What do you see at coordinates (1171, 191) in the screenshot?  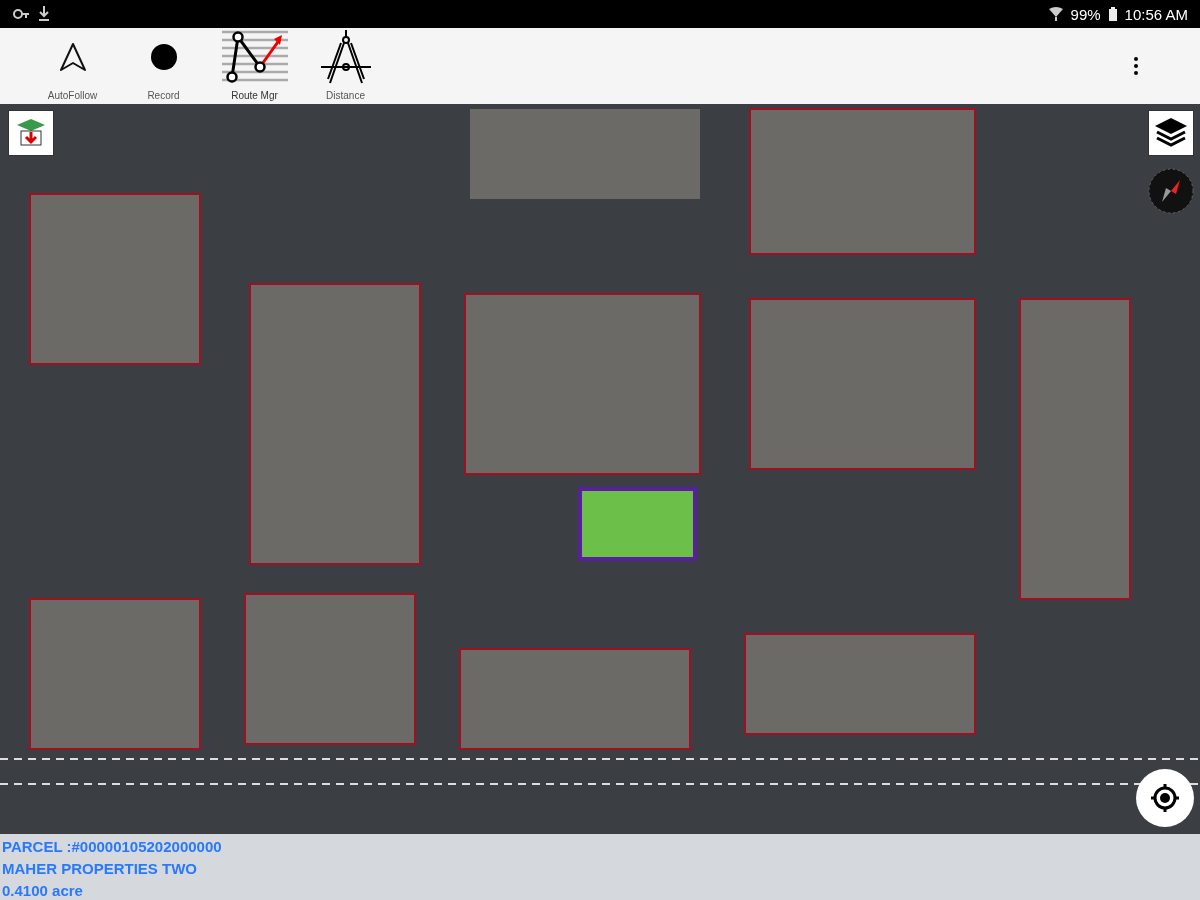 I see `compass-icon` at bounding box center [1171, 191].